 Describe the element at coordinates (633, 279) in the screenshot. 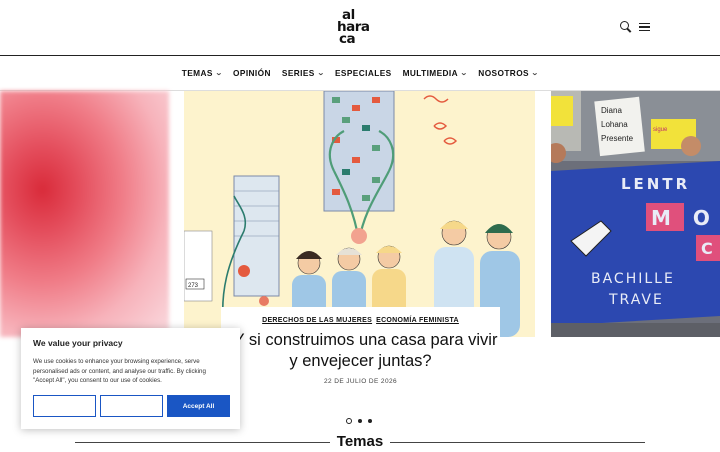

I see `svg-text: BACHILLE` at that location.